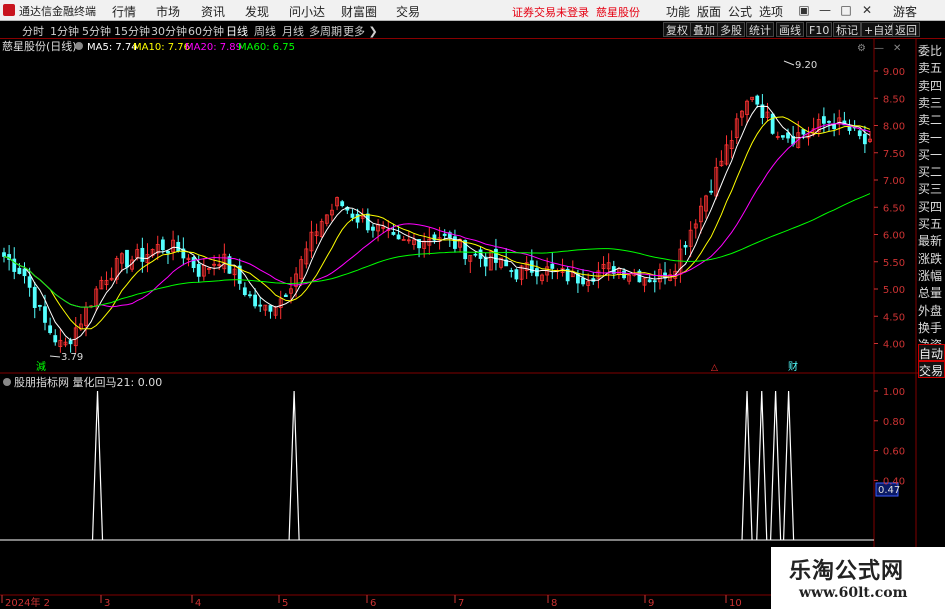  I want to click on period-1min: 1分钟, so click(64, 31).